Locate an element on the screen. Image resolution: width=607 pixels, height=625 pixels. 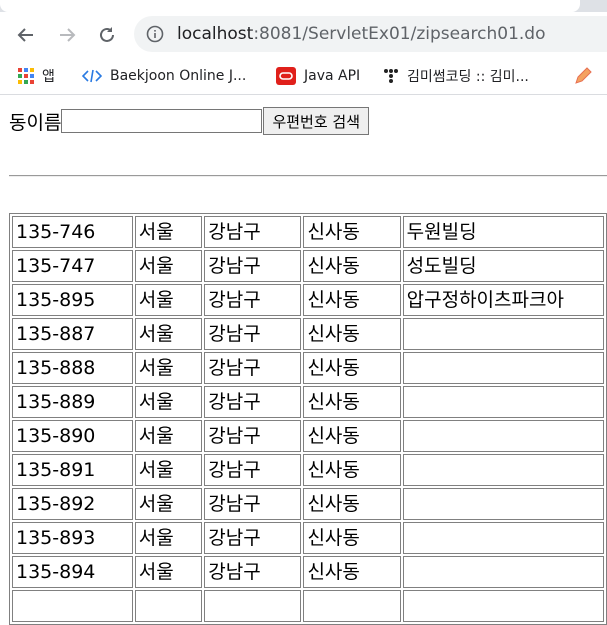
table-row: 135-889 서울 강남구 신사동 is located at coordinates (308, 402).